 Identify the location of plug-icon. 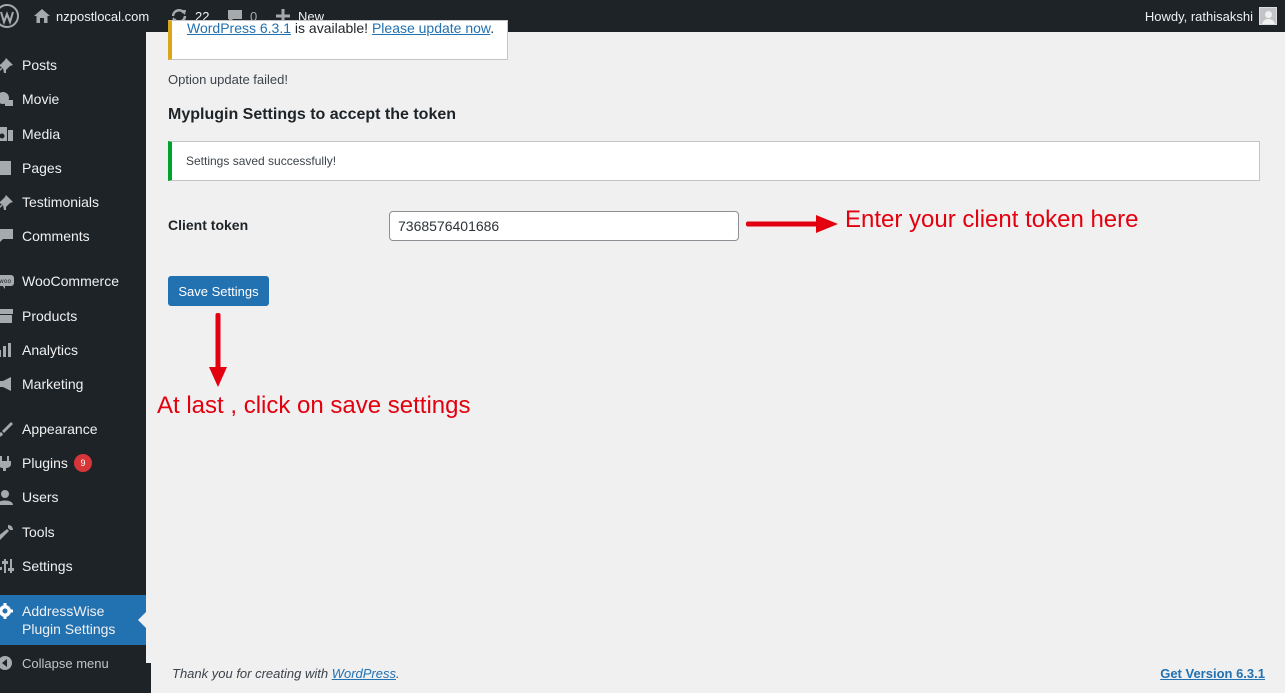
(7, 463).